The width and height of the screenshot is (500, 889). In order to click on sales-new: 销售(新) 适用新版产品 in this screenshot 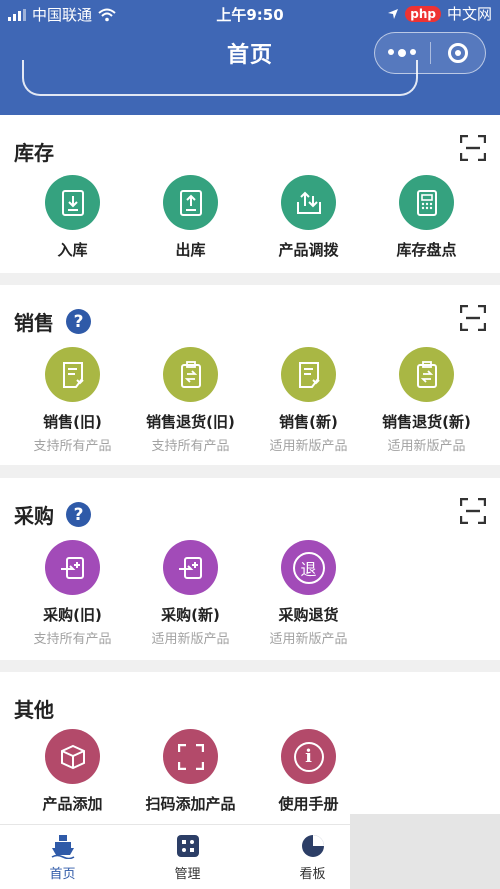, I will do `click(308, 400)`.